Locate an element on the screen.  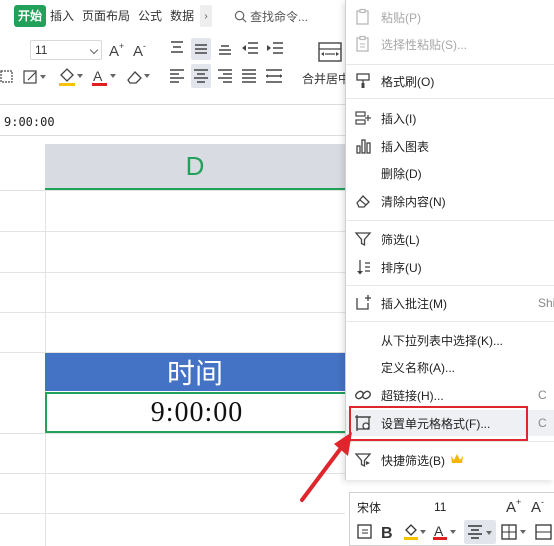
increase-indent-icon is located at coordinates (275, 48).